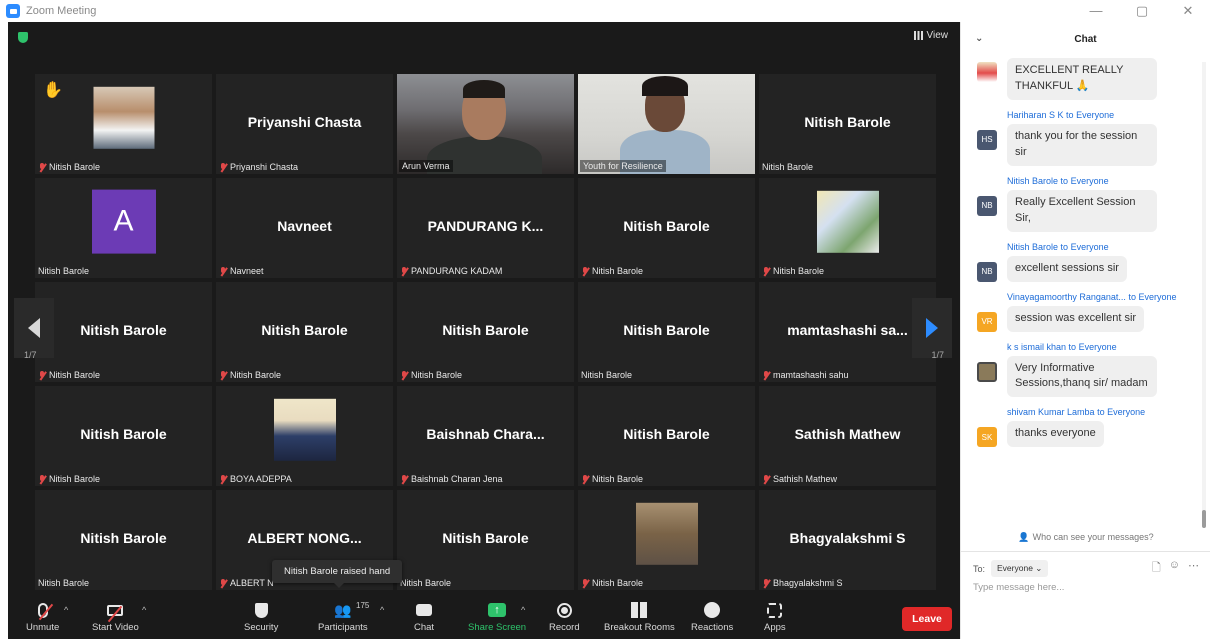  Describe the element at coordinates (13, 11) in the screenshot. I see `zoom-logo-icon` at that location.